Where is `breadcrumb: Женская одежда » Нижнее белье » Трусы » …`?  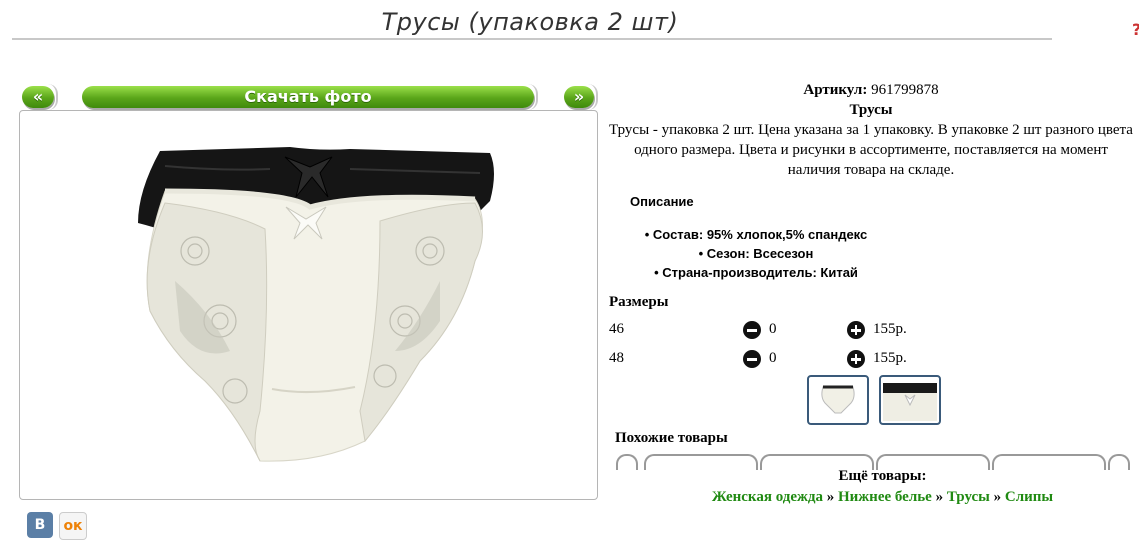 breadcrumb: Женская одежда » Нижнее белье » Трусы » … is located at coordinates (874, 497).